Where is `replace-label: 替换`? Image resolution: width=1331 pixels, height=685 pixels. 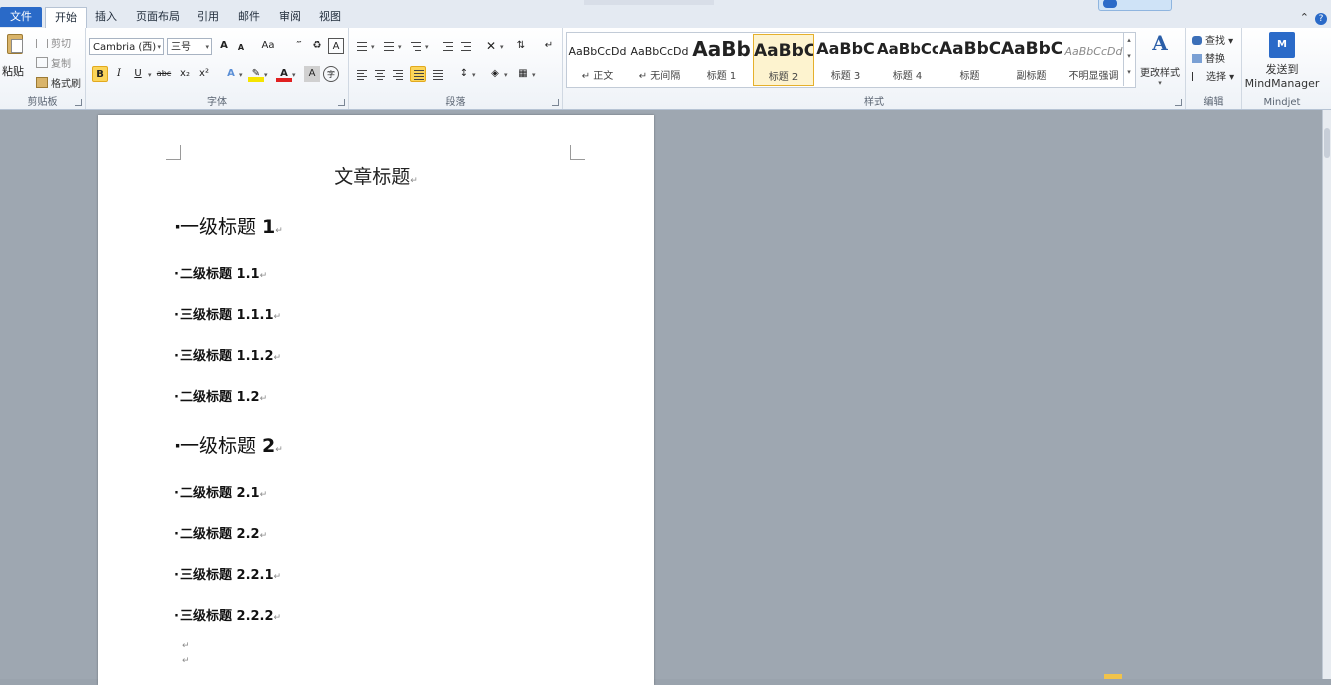 replace-label: 替换 is located at coordinates (1215, 59).